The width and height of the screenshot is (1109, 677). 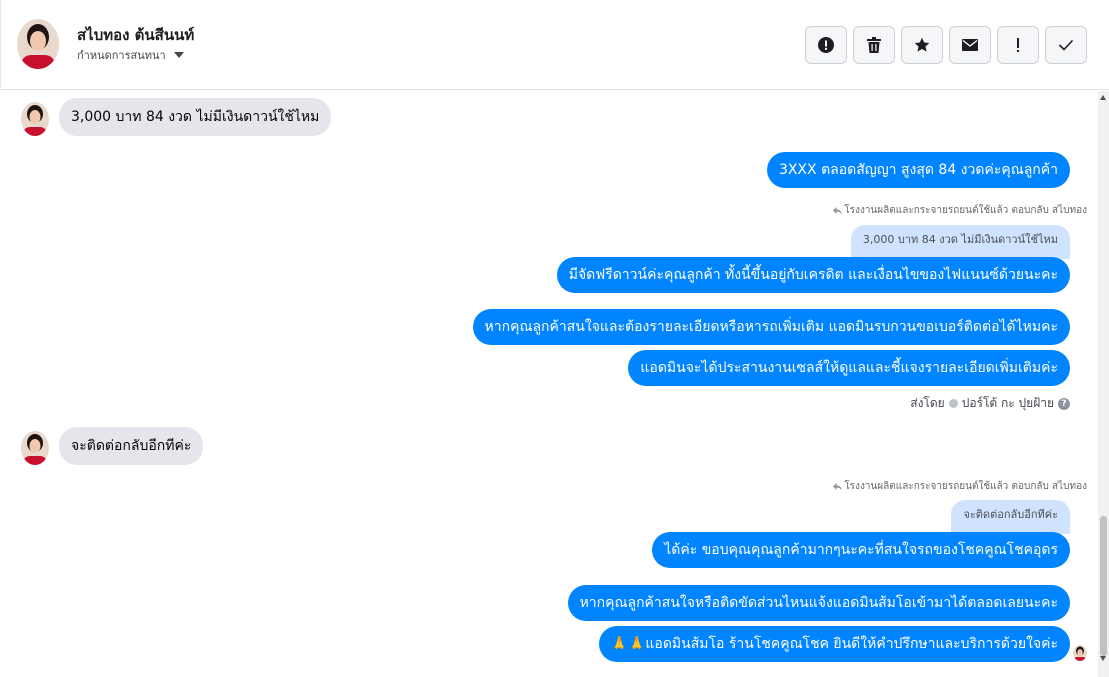 What do you see at coordinates (131, 446) in the screenshot?
I see `incoming-message: จะติดต่อกลับอีกทีค่ะ` at bounding box center [131, 446].